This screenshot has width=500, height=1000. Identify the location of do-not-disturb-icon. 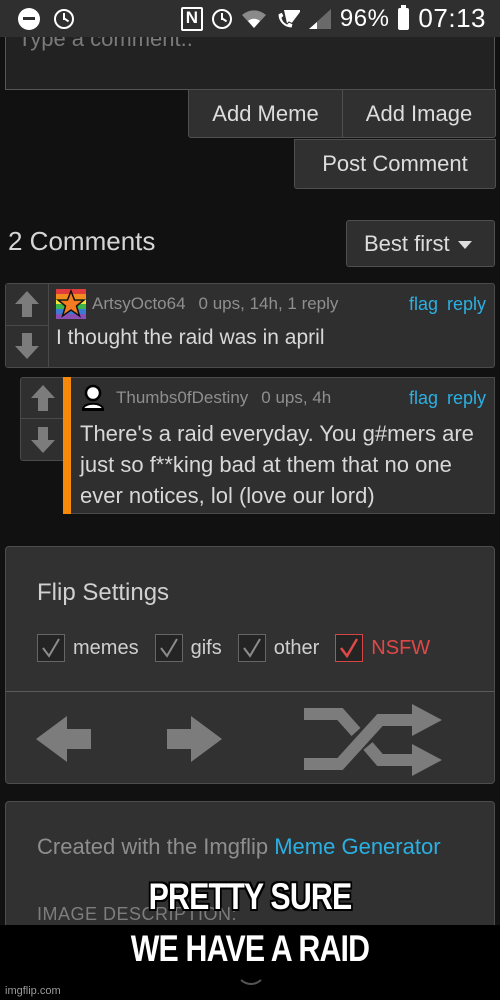
(29, 18).